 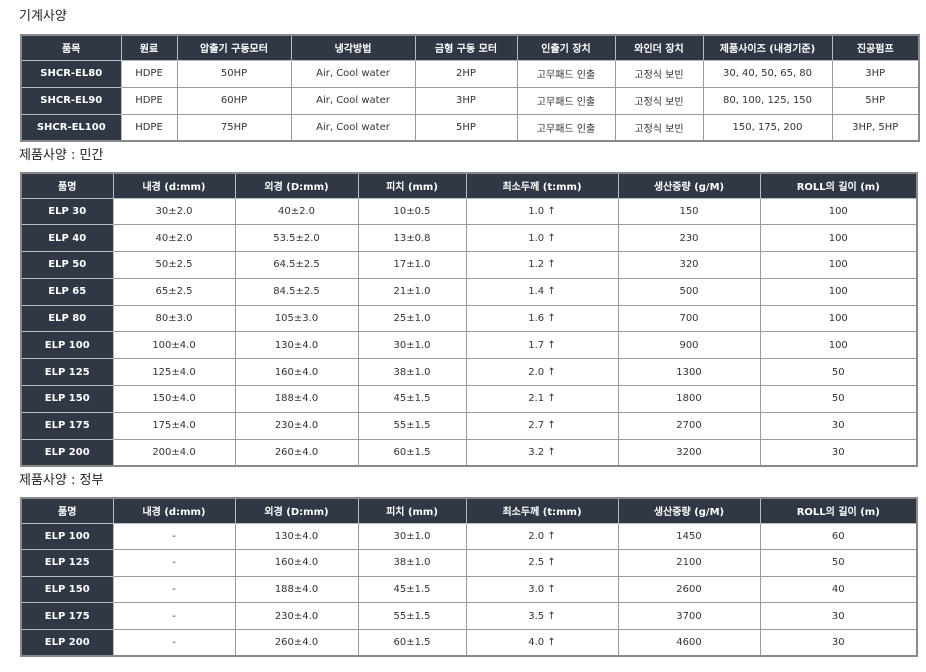 I want to click on civil-table-row: ELP 40 40±2.0 53.5±2.0 13±0.8 1.0 ↑ 230 100, so click(x=469, y=238).